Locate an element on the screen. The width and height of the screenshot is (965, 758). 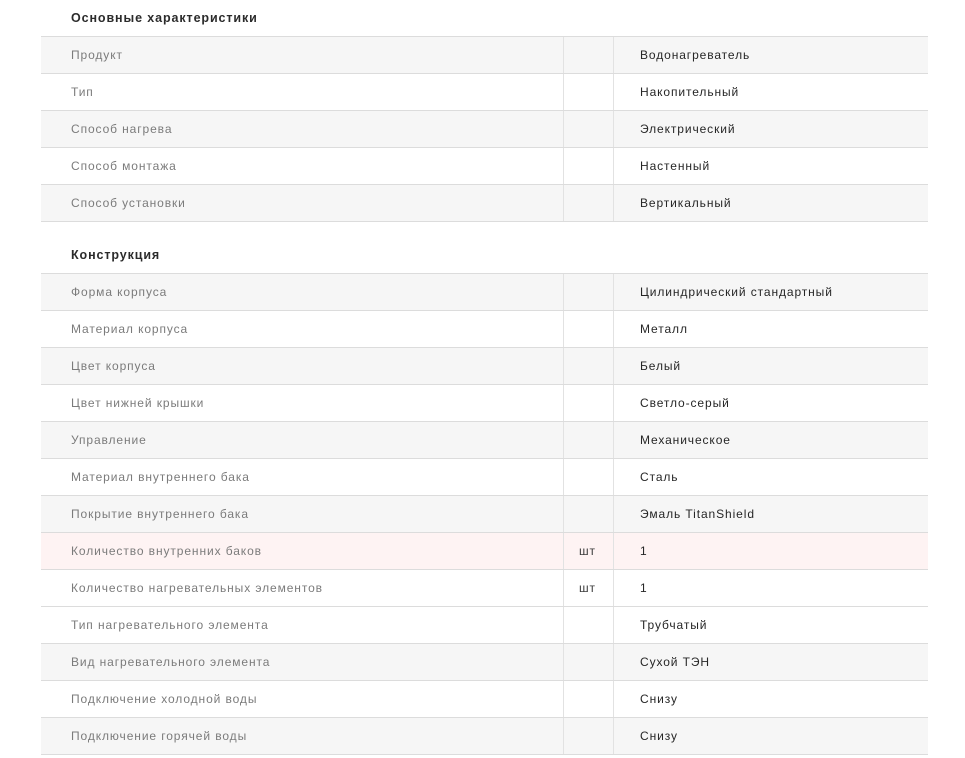
spec-row: Подключение горячей воды Снизу is located at coordinates (484, 736).